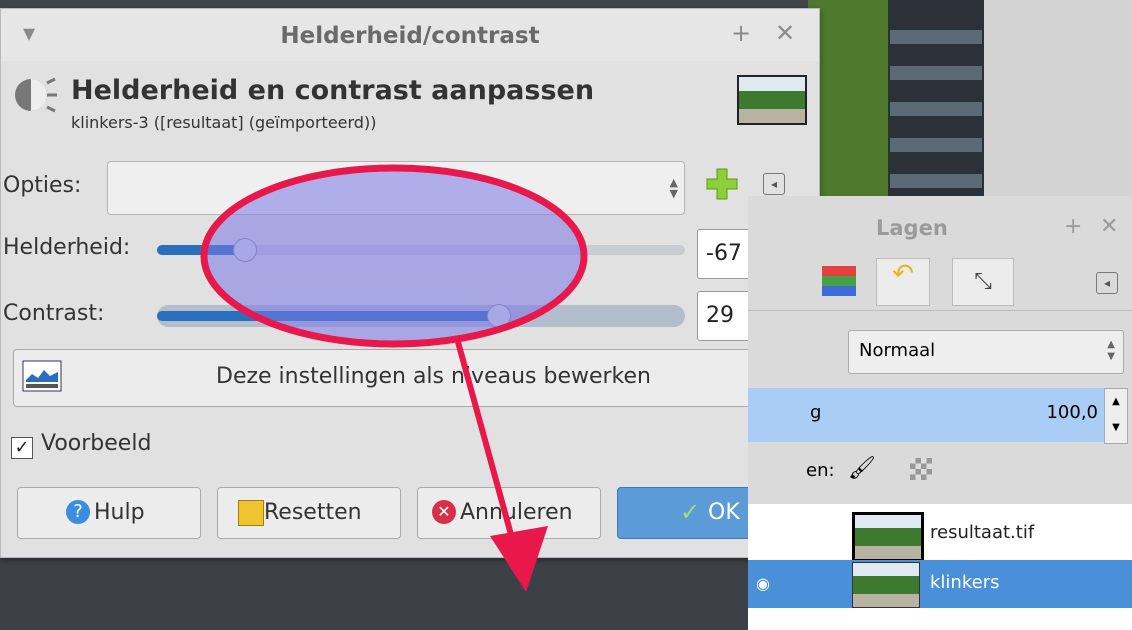 The image size is (1132, 630). Describe the element at coordinates (724, 253) in the screenshot. I see `brightness-value: -67` at that location.